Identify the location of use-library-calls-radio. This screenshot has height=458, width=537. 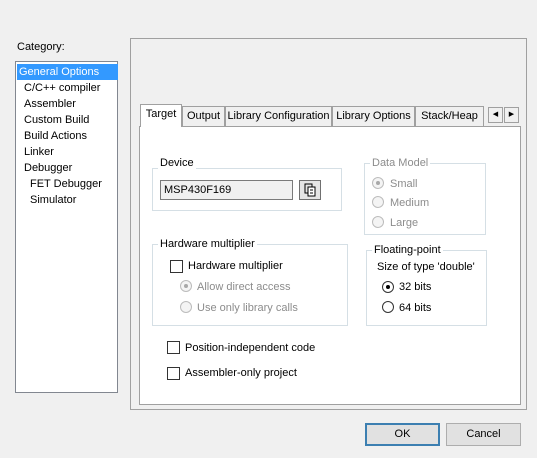
(186, 307).